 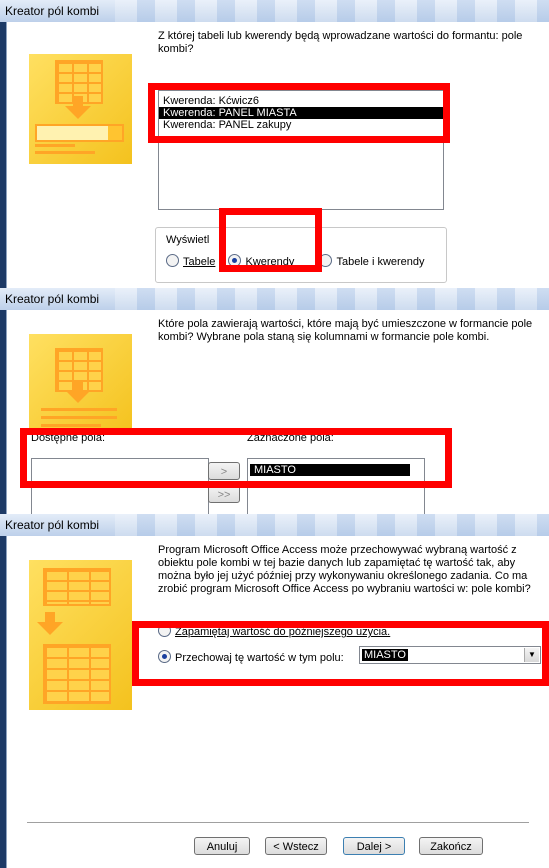 What do you see at coordinates (79, 133) in the screenshot?
I see `combobox-icon` at bounding box center [79, 133].